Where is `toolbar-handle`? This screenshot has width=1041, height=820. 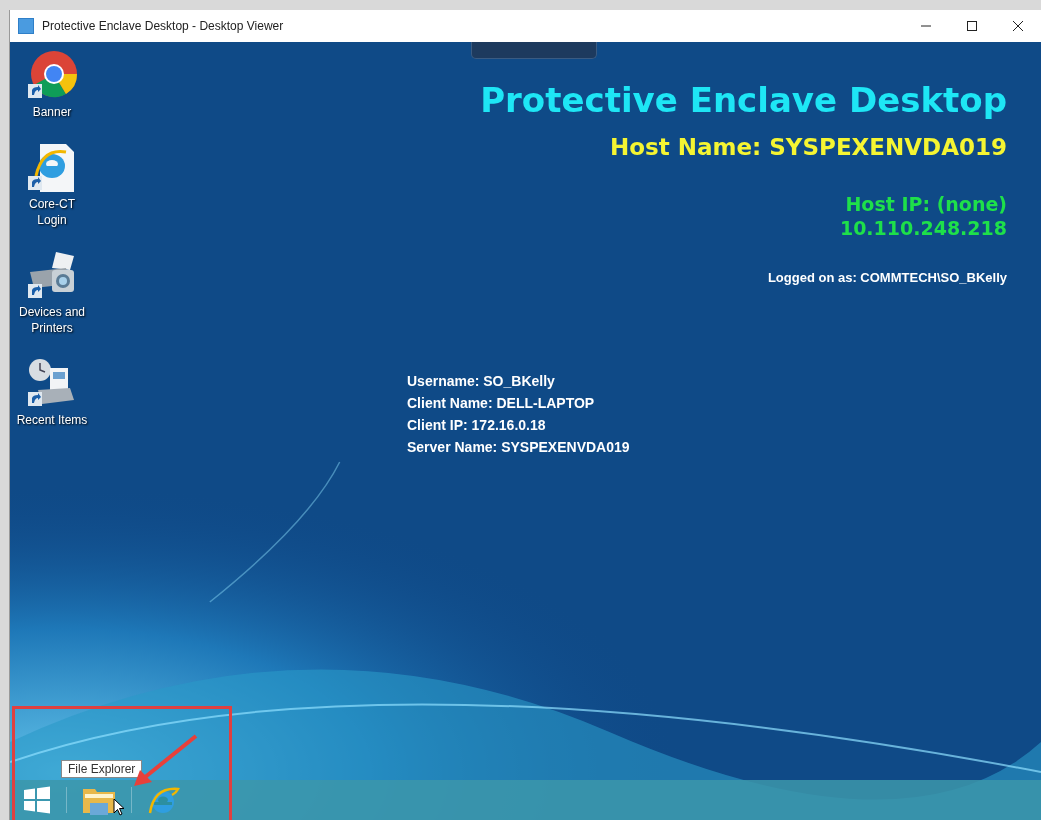
toolbar-handle is located at coordinates (534, 50).